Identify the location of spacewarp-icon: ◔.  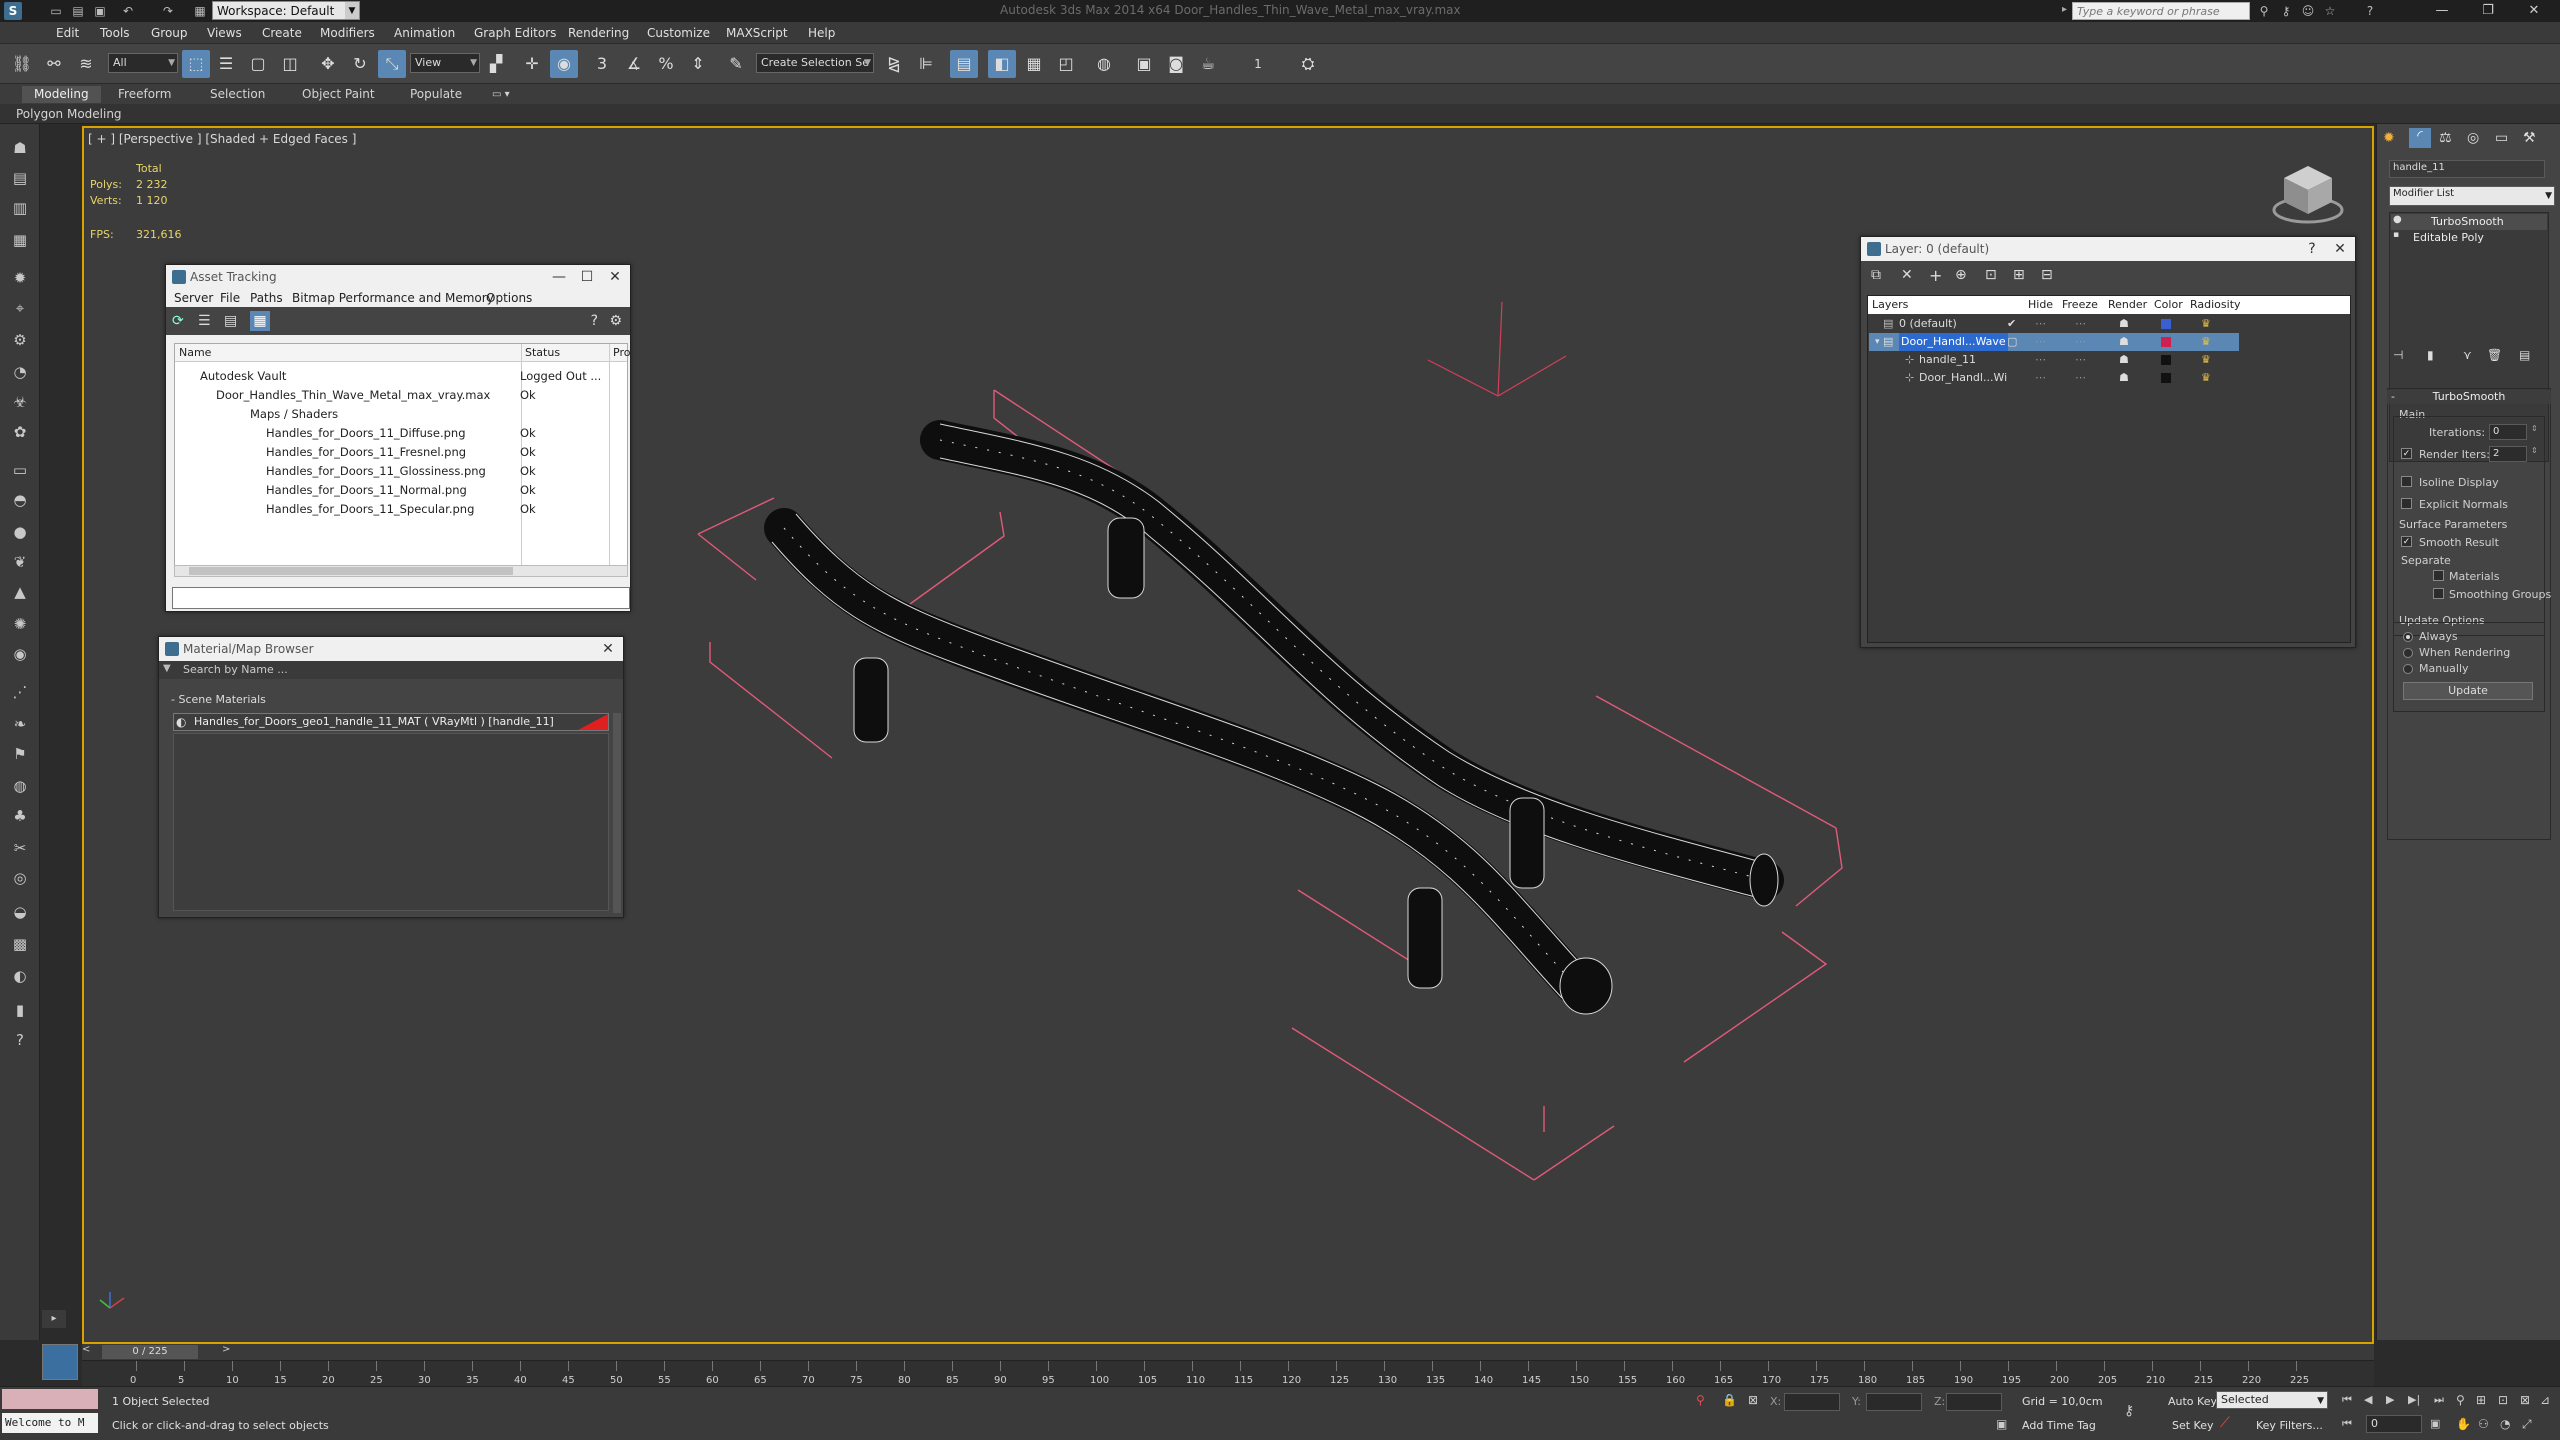
(20, 372).